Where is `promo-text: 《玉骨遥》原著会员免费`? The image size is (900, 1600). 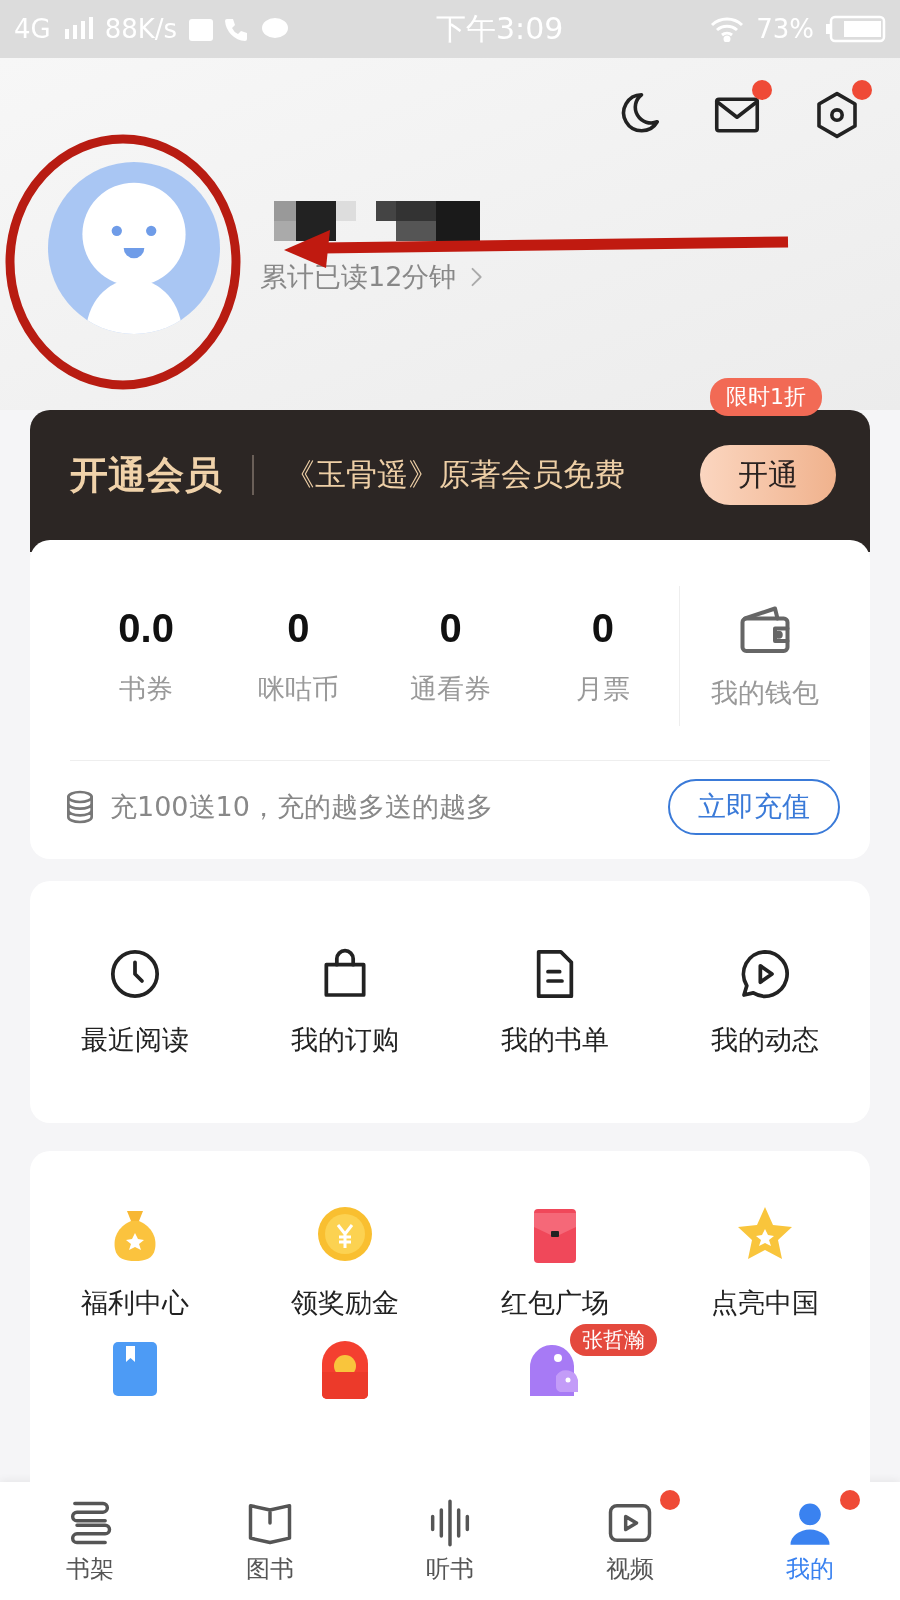
promo-text: 《玉骨遥》原著会员免费 is located at coordinates (455, 474).